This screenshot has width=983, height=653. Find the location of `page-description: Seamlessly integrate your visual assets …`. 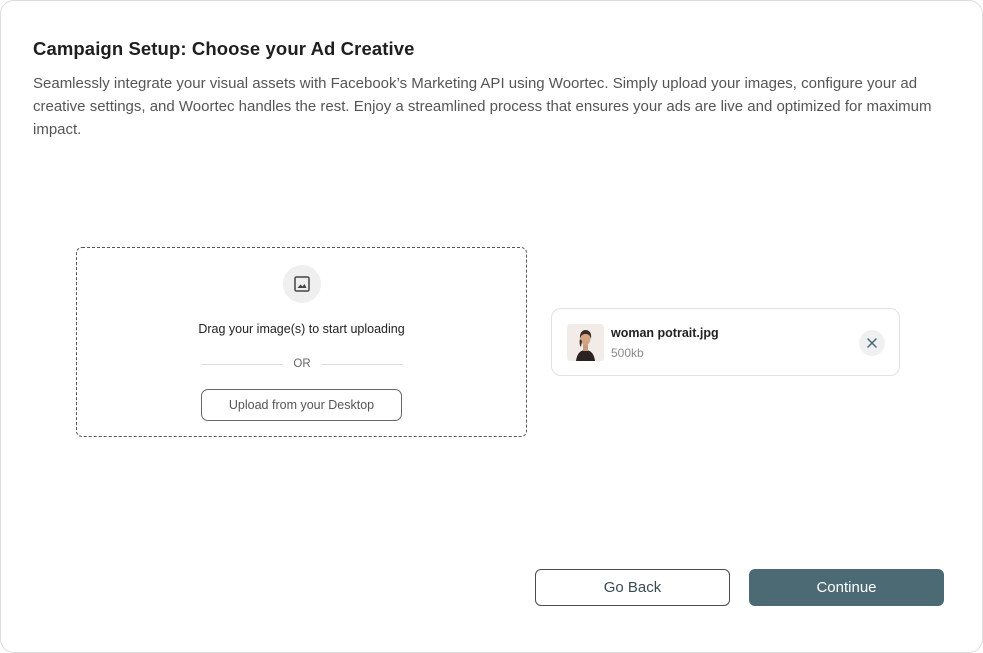

page-description: Seamlessly integrate your visual assets … is located at coordinates (482, 106).